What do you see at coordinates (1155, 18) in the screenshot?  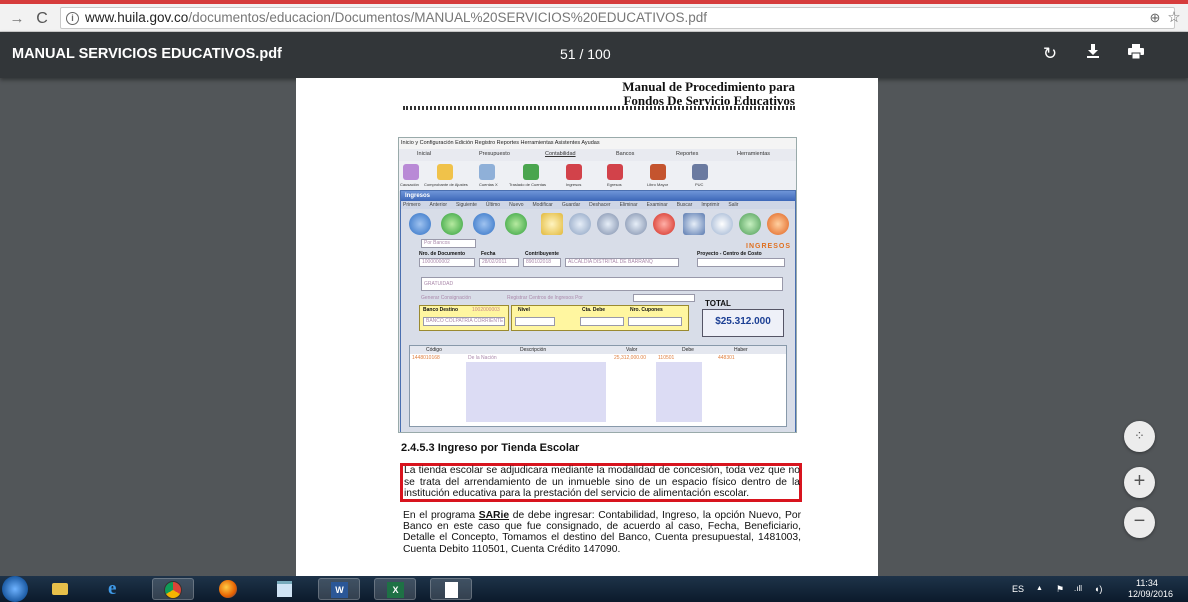 I see `zoom-icon: ⊕` at bounding box center [1155, 18].